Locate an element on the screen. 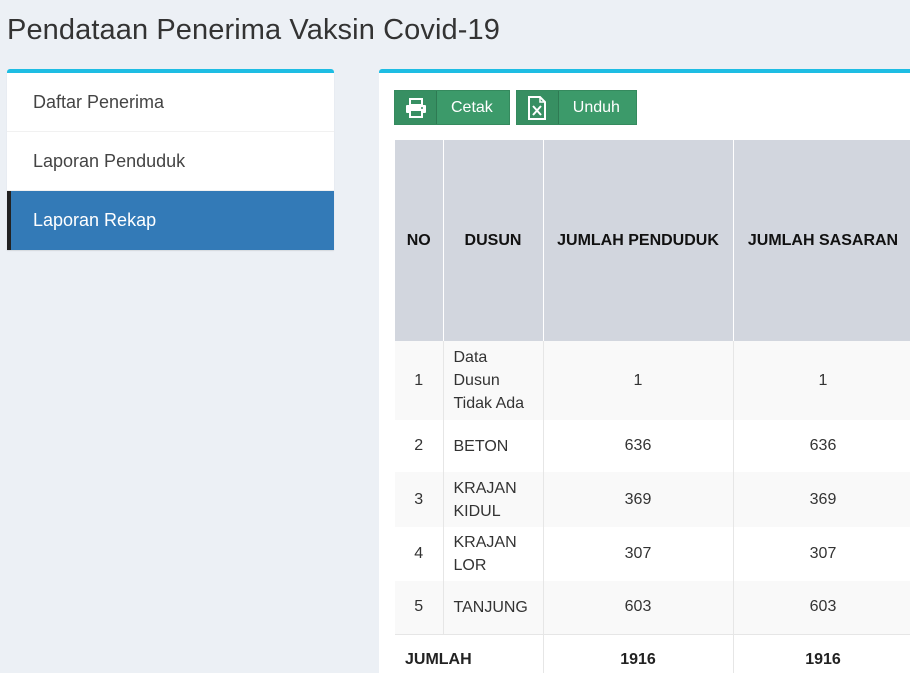 The image size is (910, 673). sidebar-item-laporan-rekap: Laporan Rekap is located at coordinates (170, 220).